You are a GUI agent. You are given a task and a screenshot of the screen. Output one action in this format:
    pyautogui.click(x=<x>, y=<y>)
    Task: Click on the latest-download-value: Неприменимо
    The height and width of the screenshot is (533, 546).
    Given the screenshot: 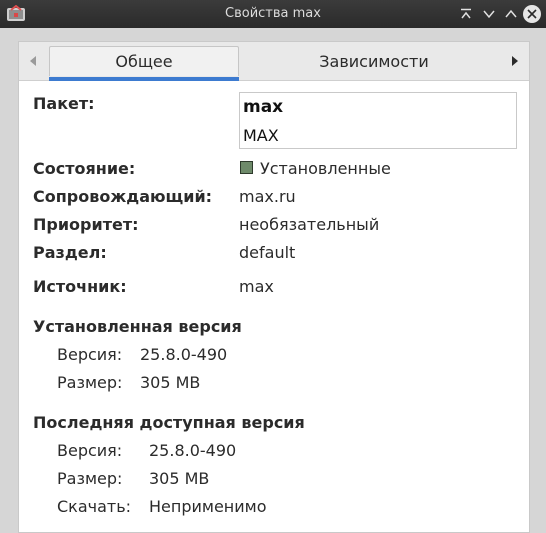 What is the action you would take?
    pyautogui.click(x=208, y=506)
    